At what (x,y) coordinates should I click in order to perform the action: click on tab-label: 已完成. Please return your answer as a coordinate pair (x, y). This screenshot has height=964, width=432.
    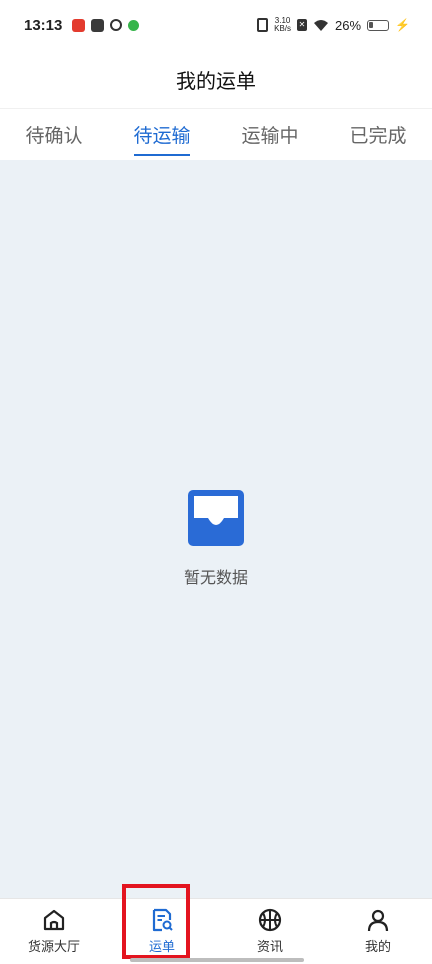
    Looking at the image, I should click on (378, 136).